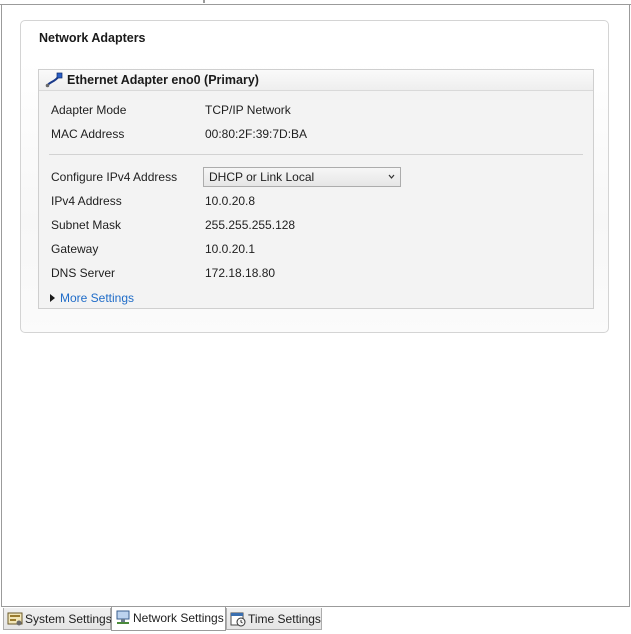 The height and width of the screenshot is (634, 631). Describe the element at coordinates (316, 80) in the screenshot. I see `adapter-header: Ethernet Adapter eno0 (Primary)` at that location.